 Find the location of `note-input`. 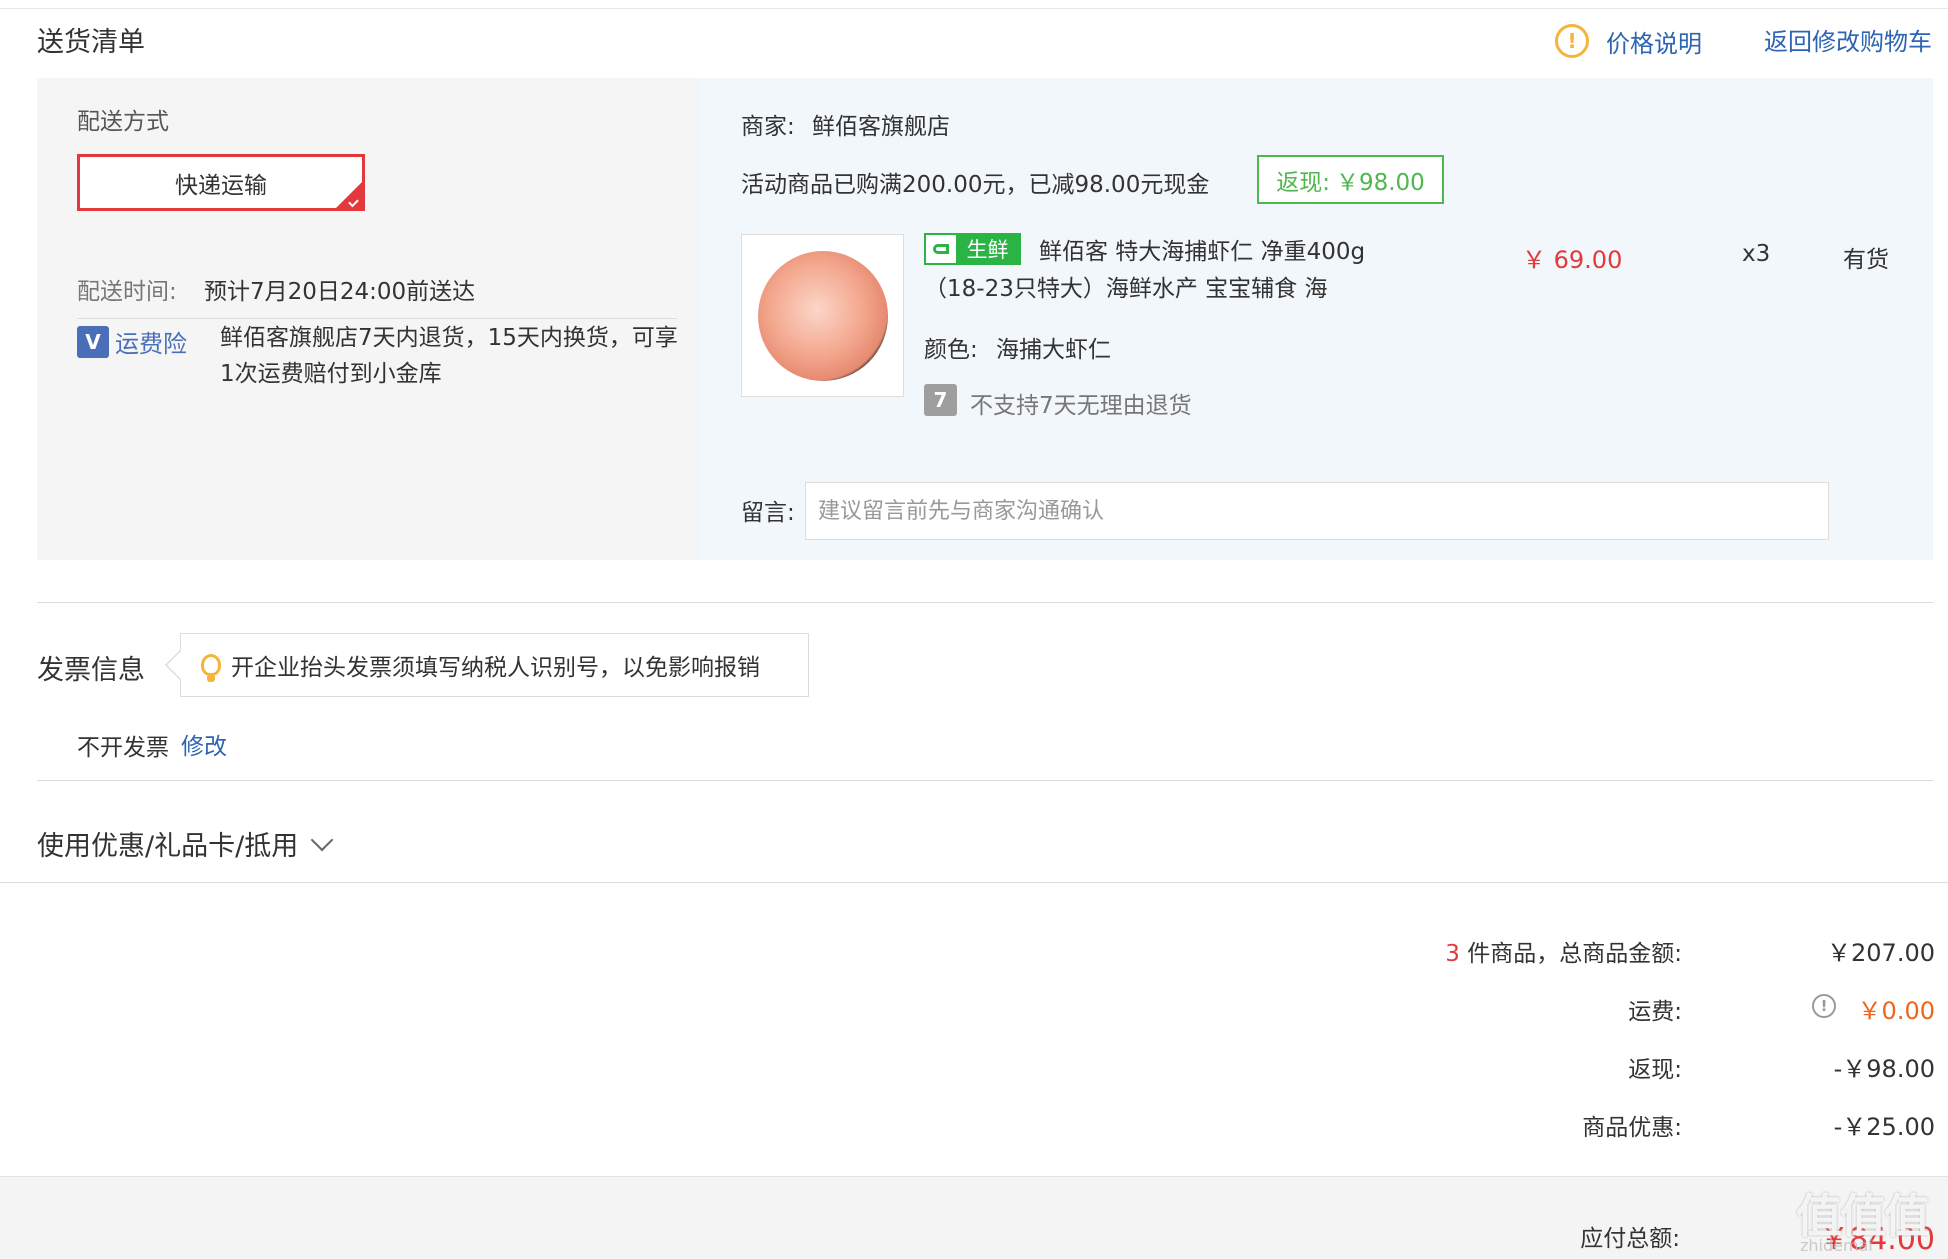

note-input is located at coordinates (1317, 511).